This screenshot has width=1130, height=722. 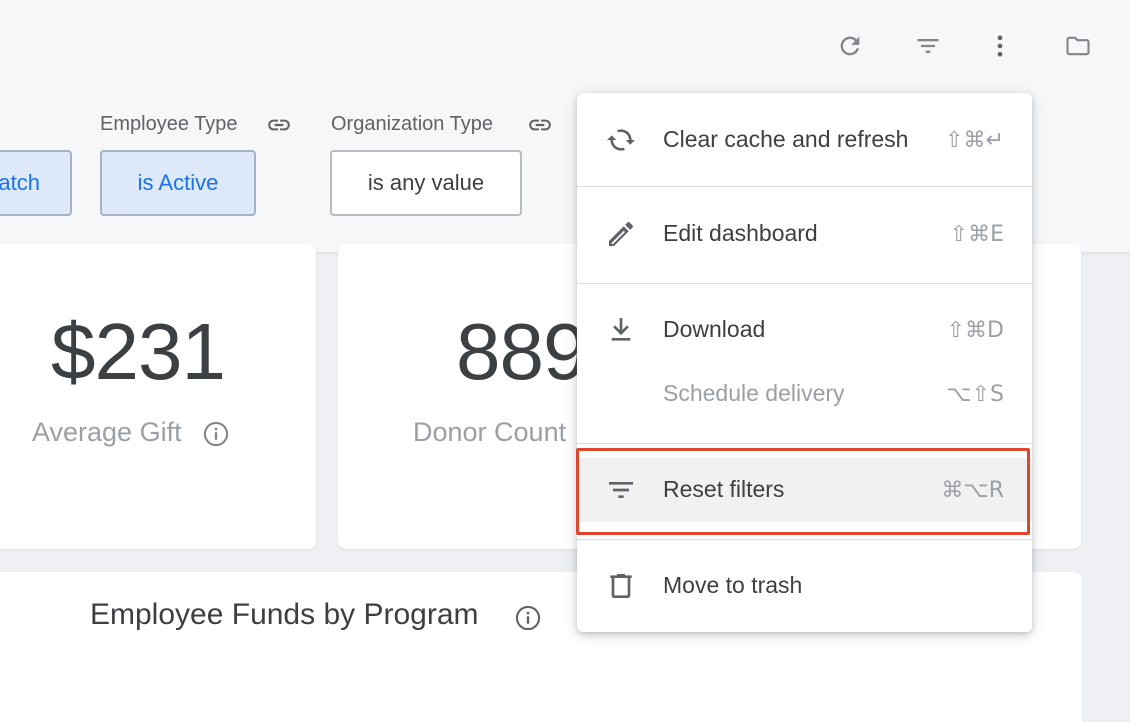 I want to click on filter-chip-partial: atch, so click(x=36, y=183).